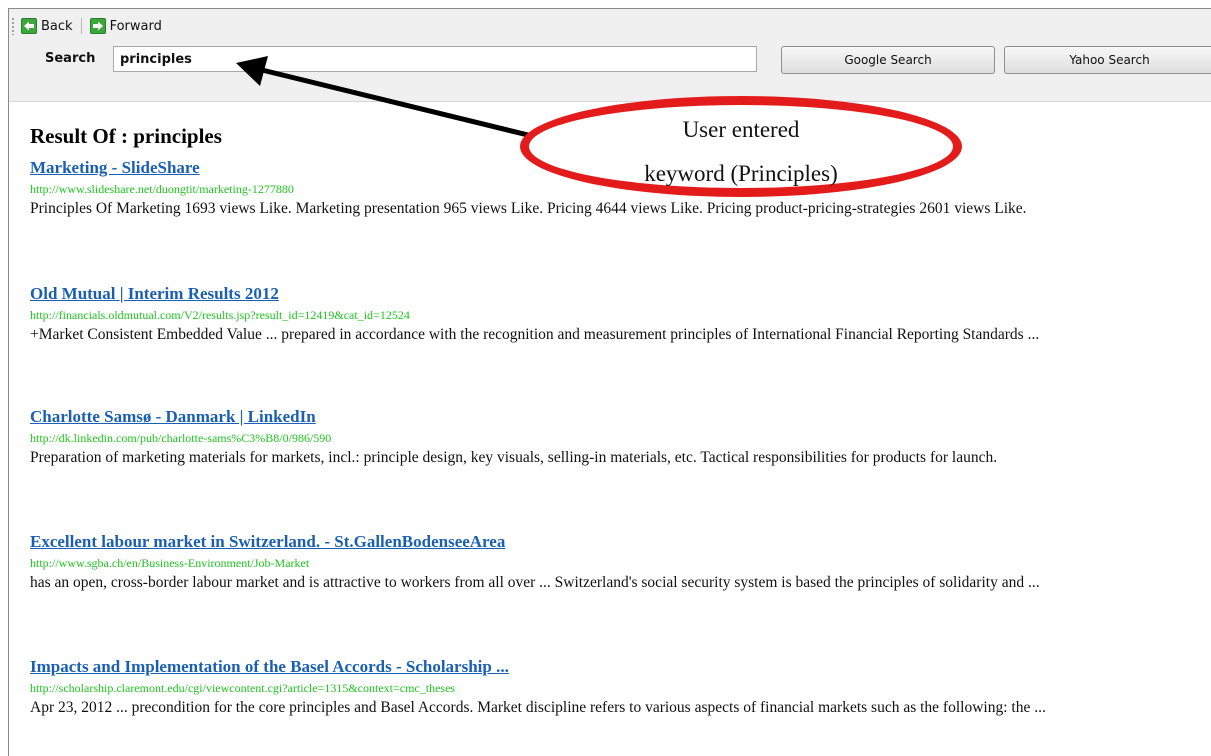 The height and width of the screenshot is (756, 1211). Describe the element at coordinates (741, 173) in the screenshot. I see `annotation-text-line2: keyword (Principles)` at that location.